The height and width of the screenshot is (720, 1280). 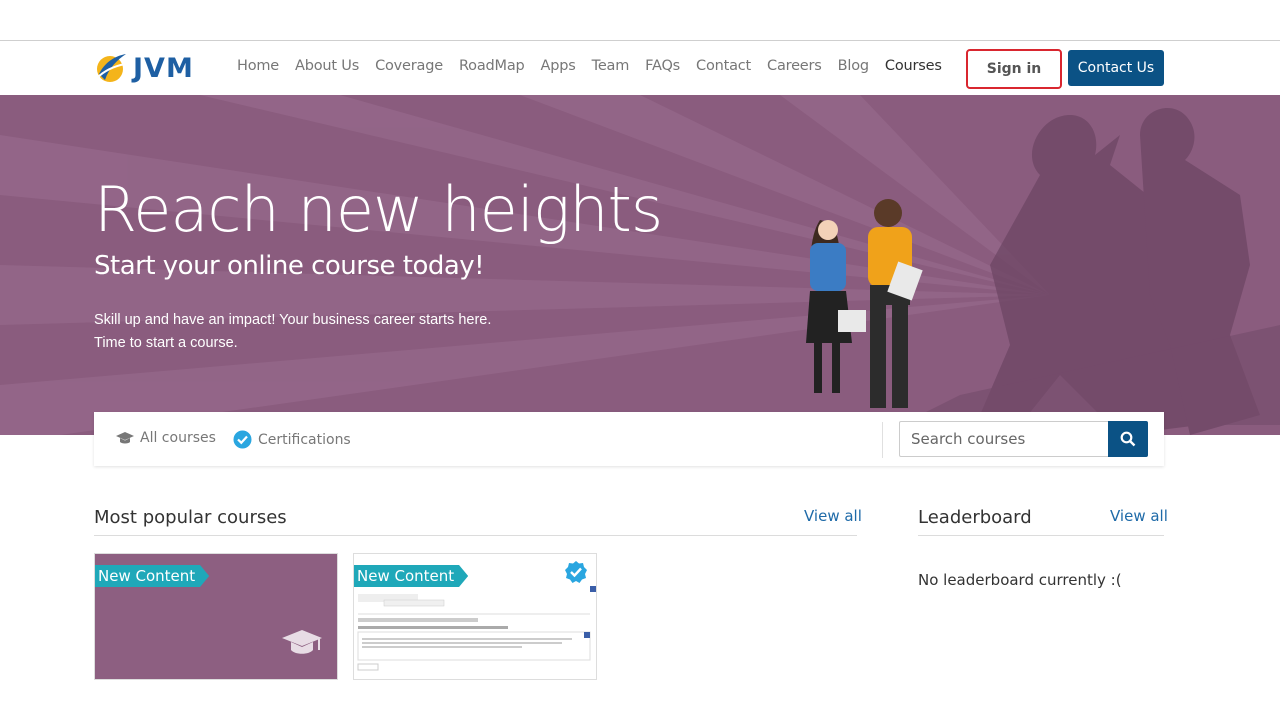 I want to click on course-filter-bar: All courses Certifications, so click(x=629, y=439).